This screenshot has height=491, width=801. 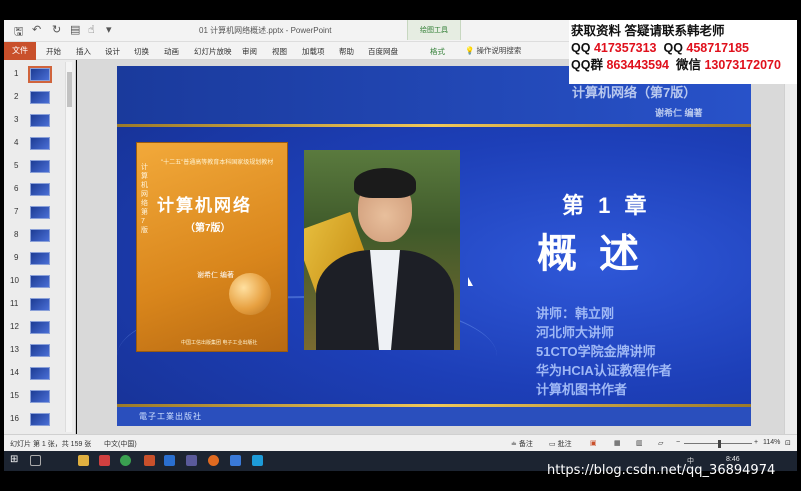 What do you see at coordinates (648, 31) in the screenshot?
I see `contact-heading: 获取资料 答疑请联系韩老师` at bounding box center [648, 31].